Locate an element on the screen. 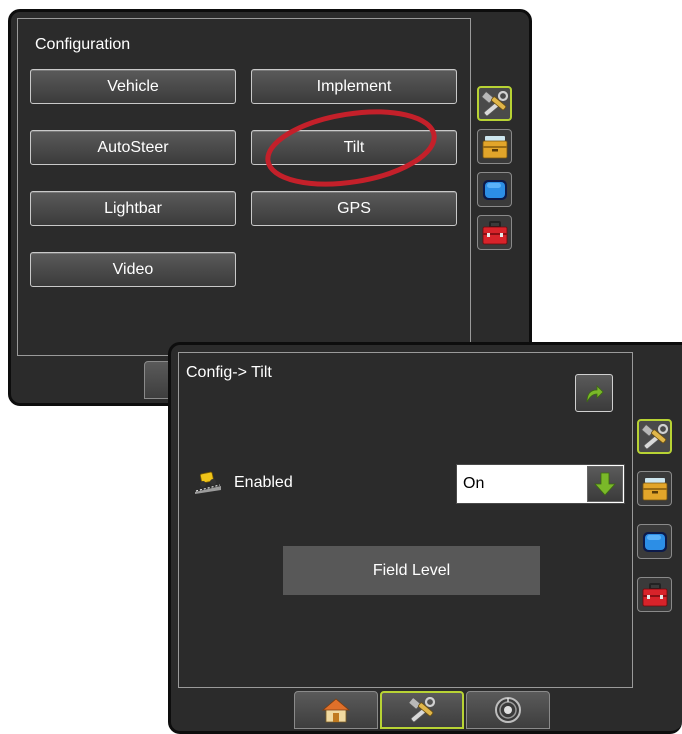  vehicle-button: Vehicle is located at coordinates (133, 86).